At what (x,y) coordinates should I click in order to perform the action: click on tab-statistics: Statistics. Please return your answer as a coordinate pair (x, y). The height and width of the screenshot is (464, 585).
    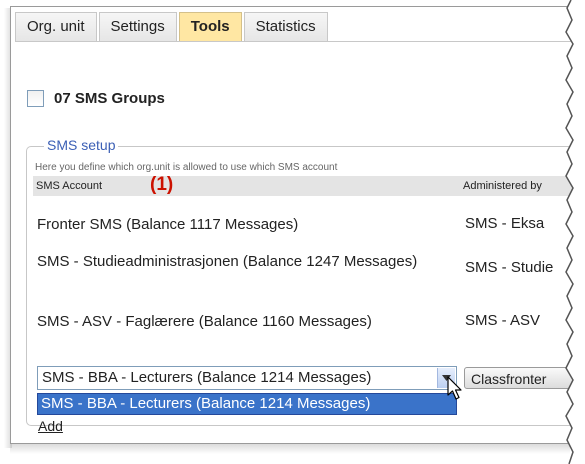
    Looking at the image, I should click on (285, 26).